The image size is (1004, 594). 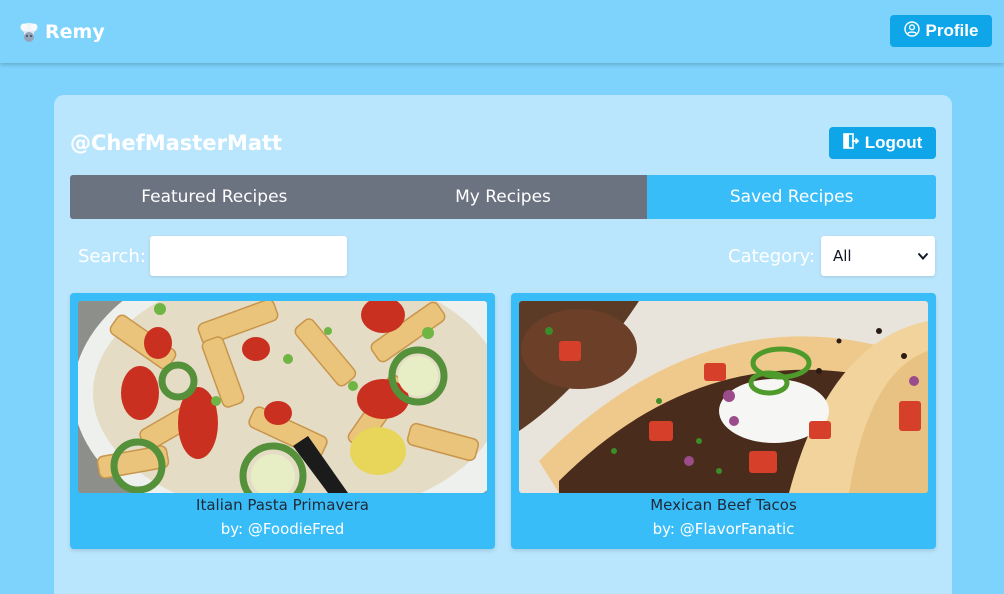 What do you see at coordinates (29, 32) in the screenshot?
I see `chef-hat-icon` at bounding box center [29, 32].